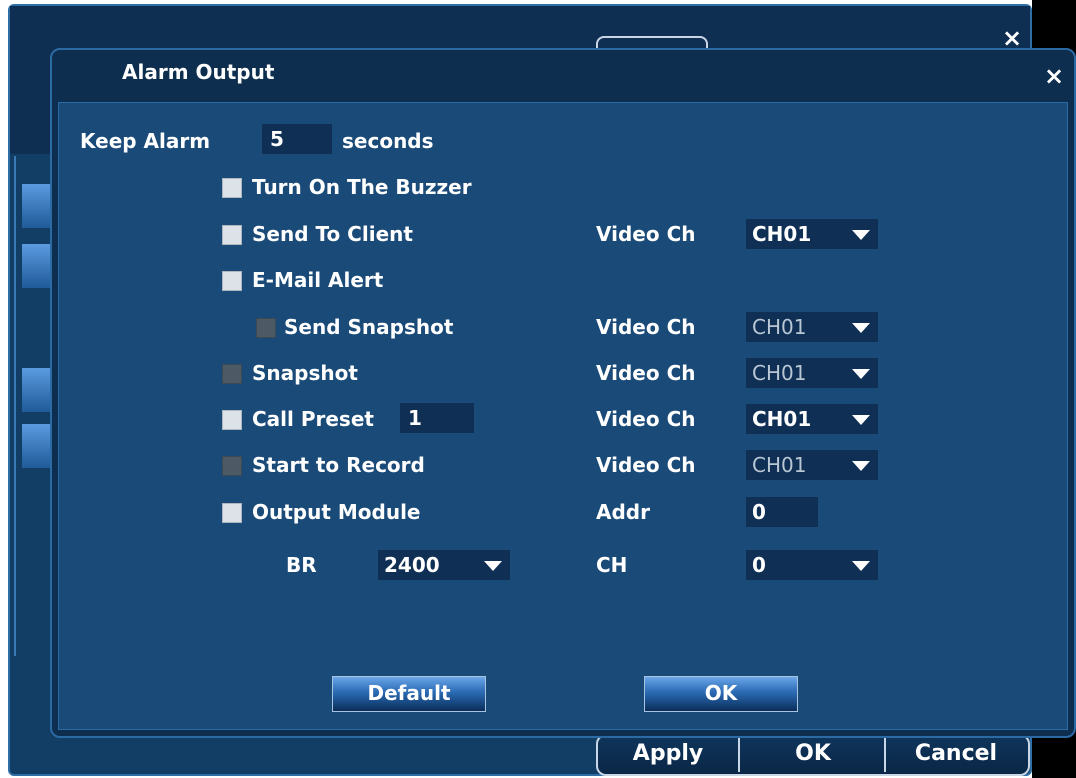  Describe the element at coordinates (338, 465) in the screenshot. I see `start-record-label: Start to Record` at that location.